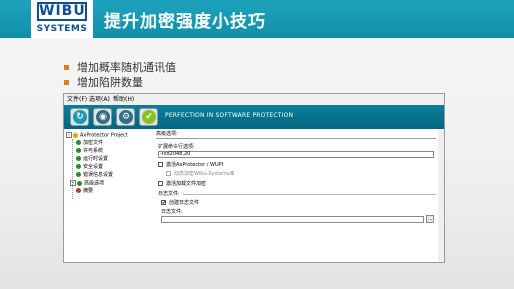 This screenshot has height=289, width=514. I want to click on status-error-icon, so click(78, 190).